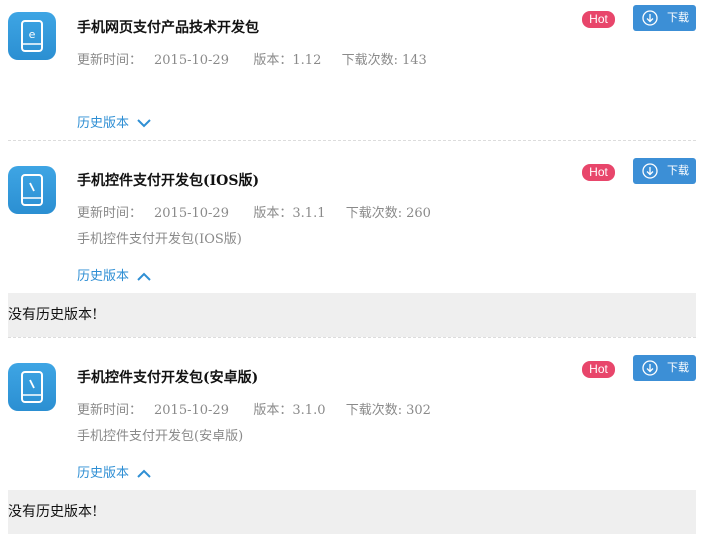  Describe the element at coordinates (418, 410) in the screenshot. I see `downloads-value: 302` at that location.